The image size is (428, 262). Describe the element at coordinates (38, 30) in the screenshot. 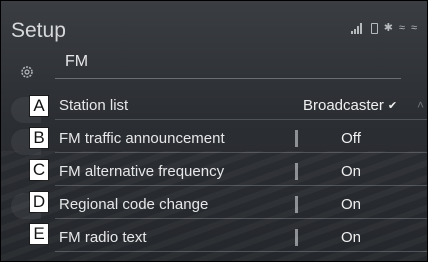

I see `page-title: Setup` at that location.